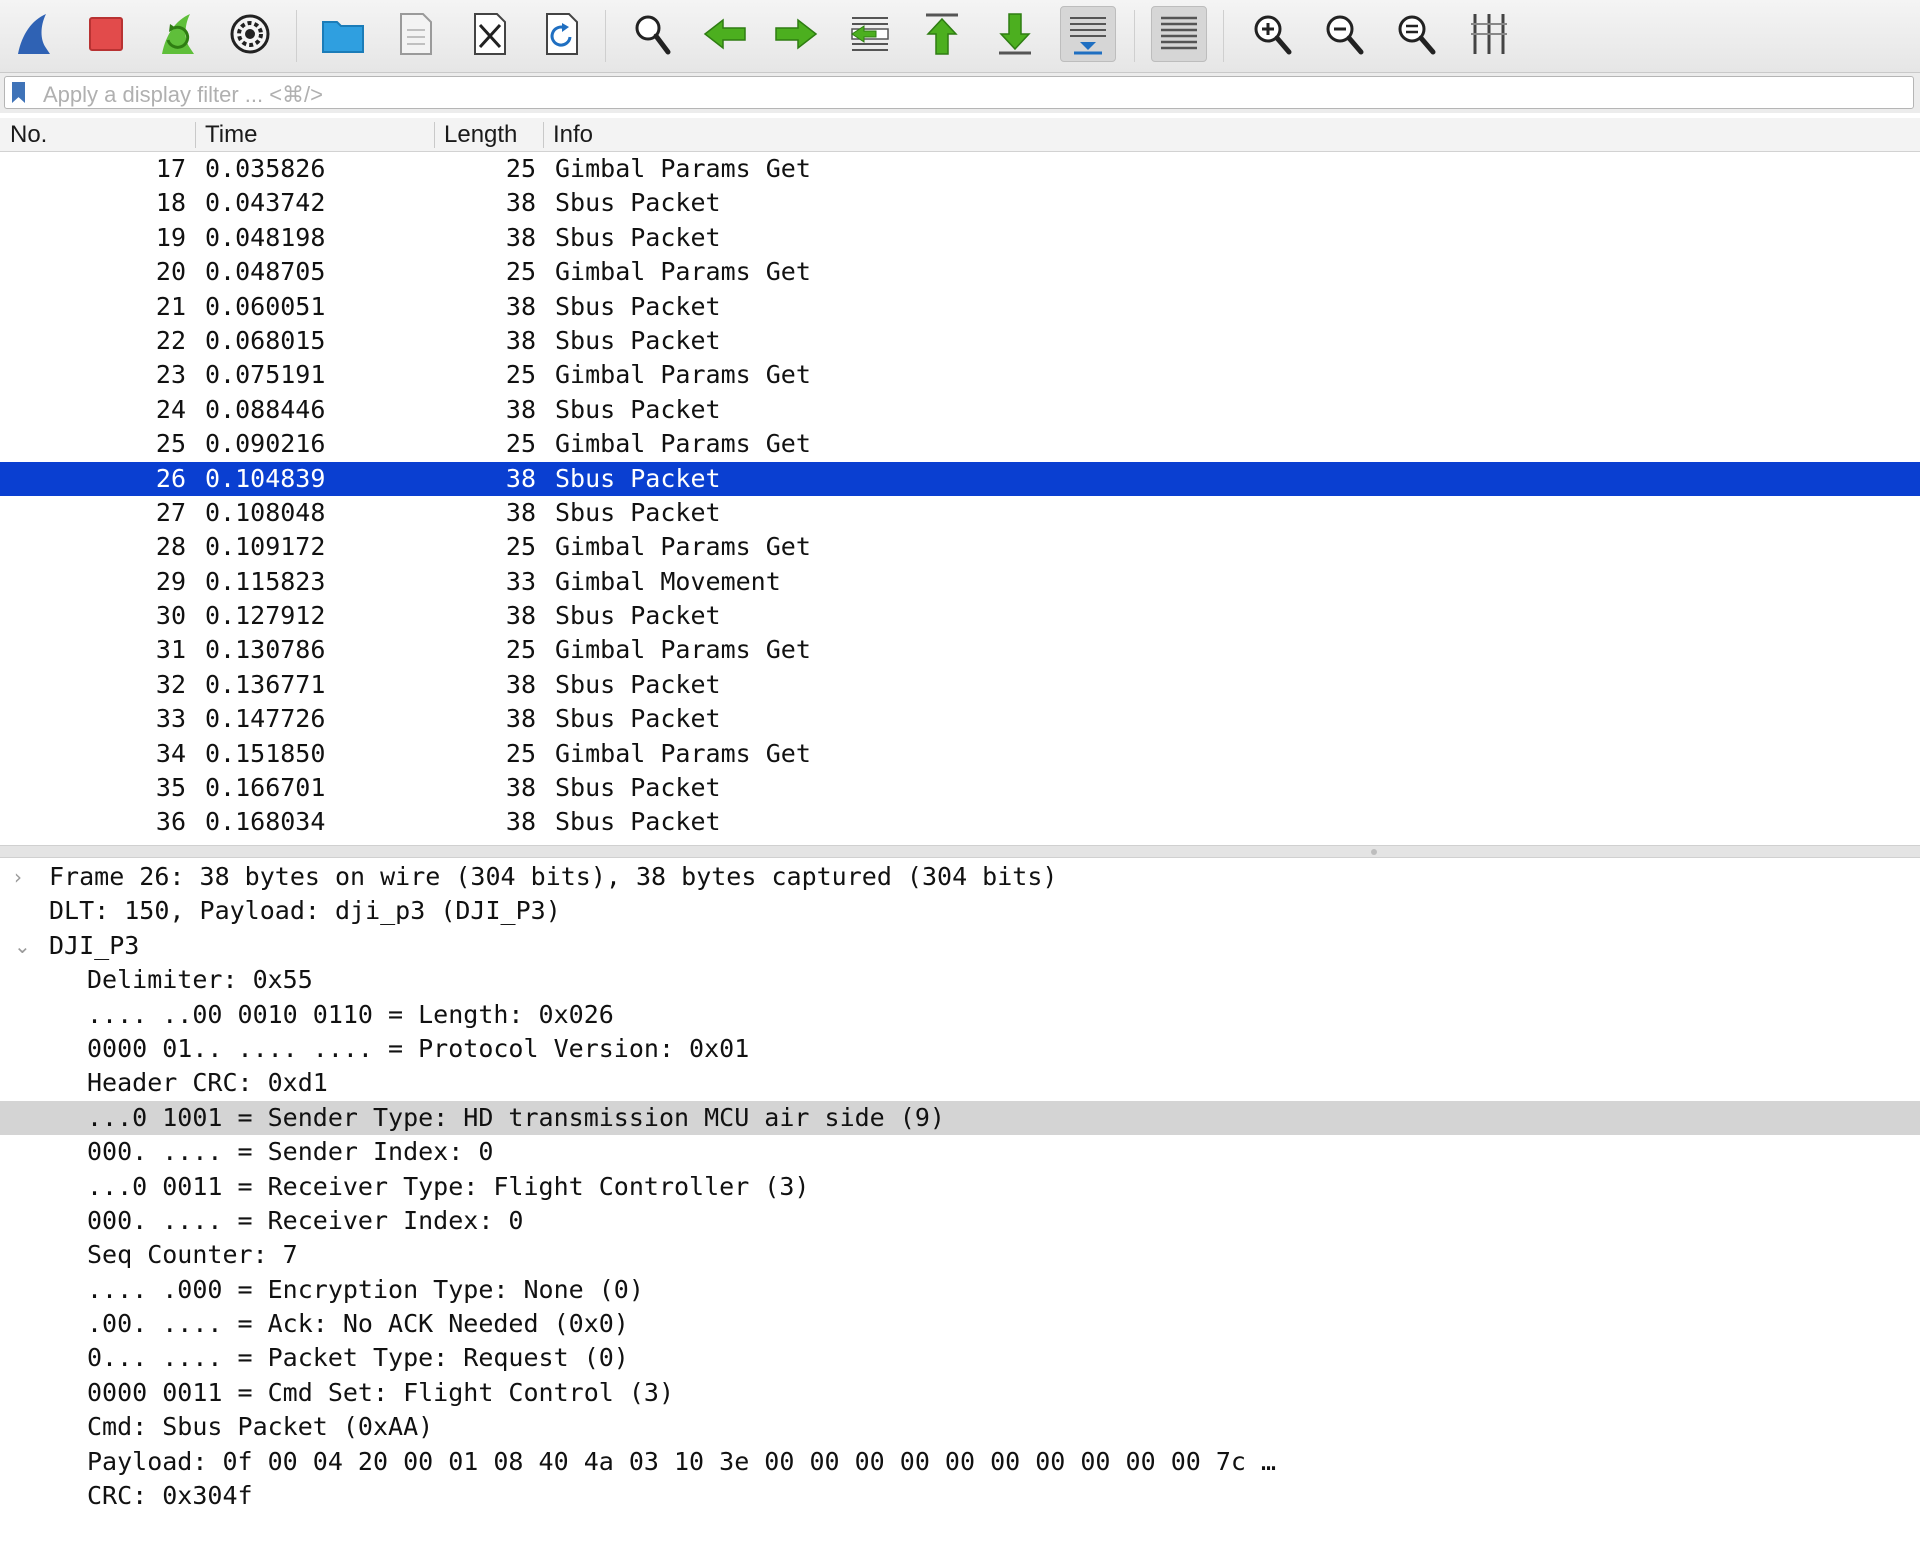 The width and height of the screenshot is (1920, 1560). What do you see at coordinates (960, 444) in the screenshot?
I see `packet-row: 25 0.090216 25 Gimbal Params Get` at bounding box center [960, 444].